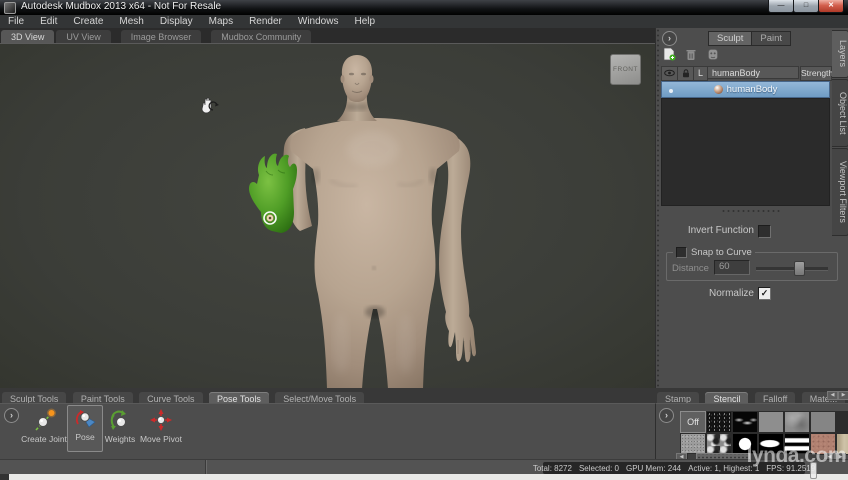  I want to click on move-pivot-icon, so click(161, 420).